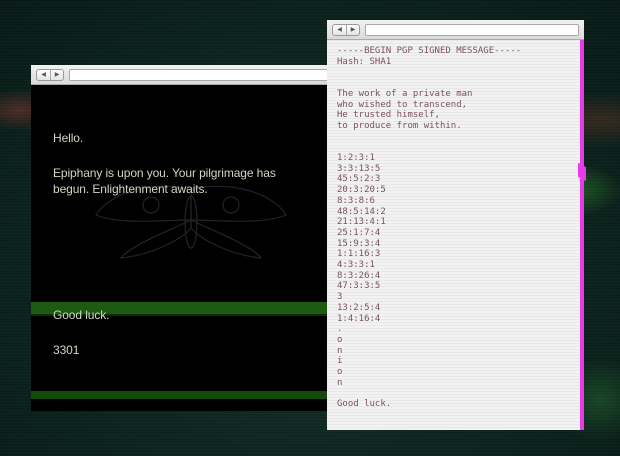  I want to click on pgp-line: 3:3:13:5, so click(359, 168).